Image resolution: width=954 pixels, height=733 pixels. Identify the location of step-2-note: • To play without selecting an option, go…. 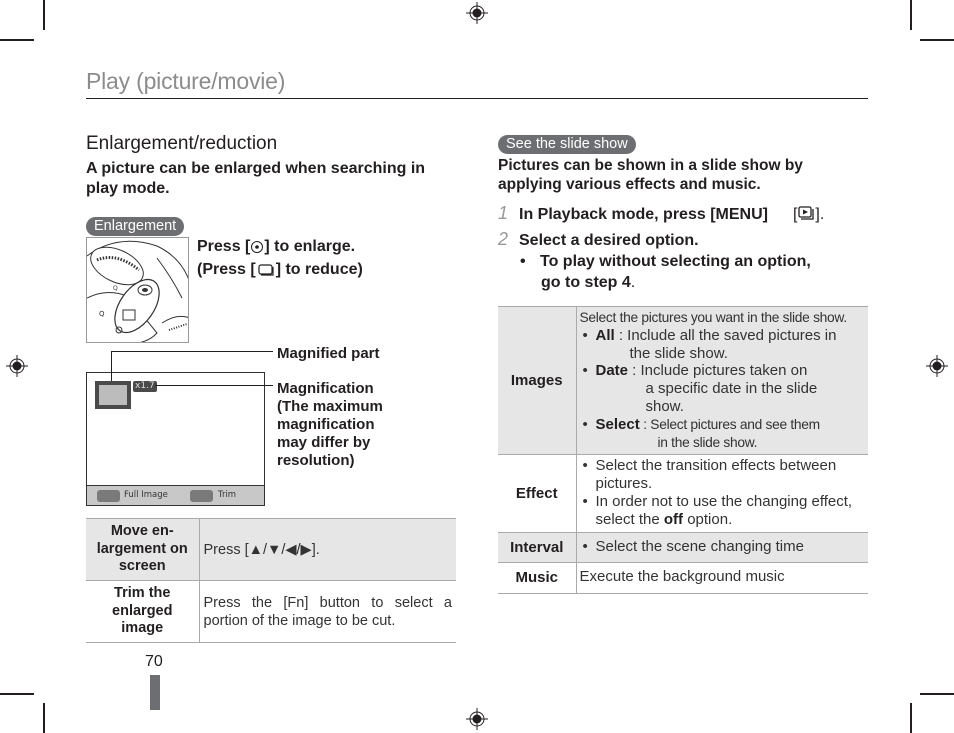
(665, 272).